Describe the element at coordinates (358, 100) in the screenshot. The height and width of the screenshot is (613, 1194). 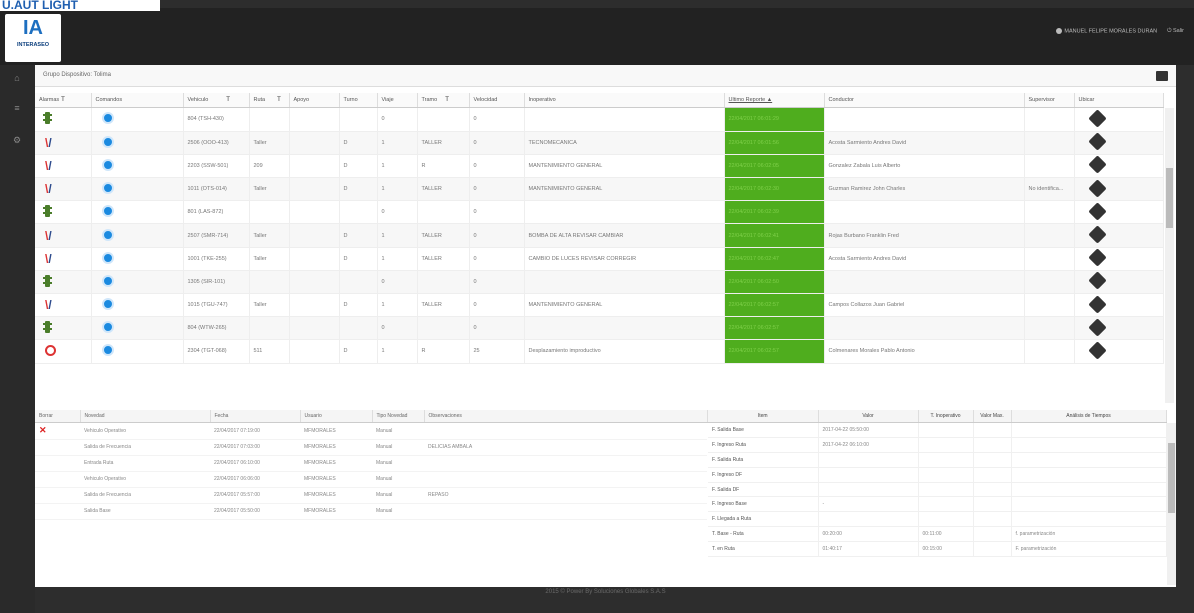
I see `col-turno: Turno` at that location.